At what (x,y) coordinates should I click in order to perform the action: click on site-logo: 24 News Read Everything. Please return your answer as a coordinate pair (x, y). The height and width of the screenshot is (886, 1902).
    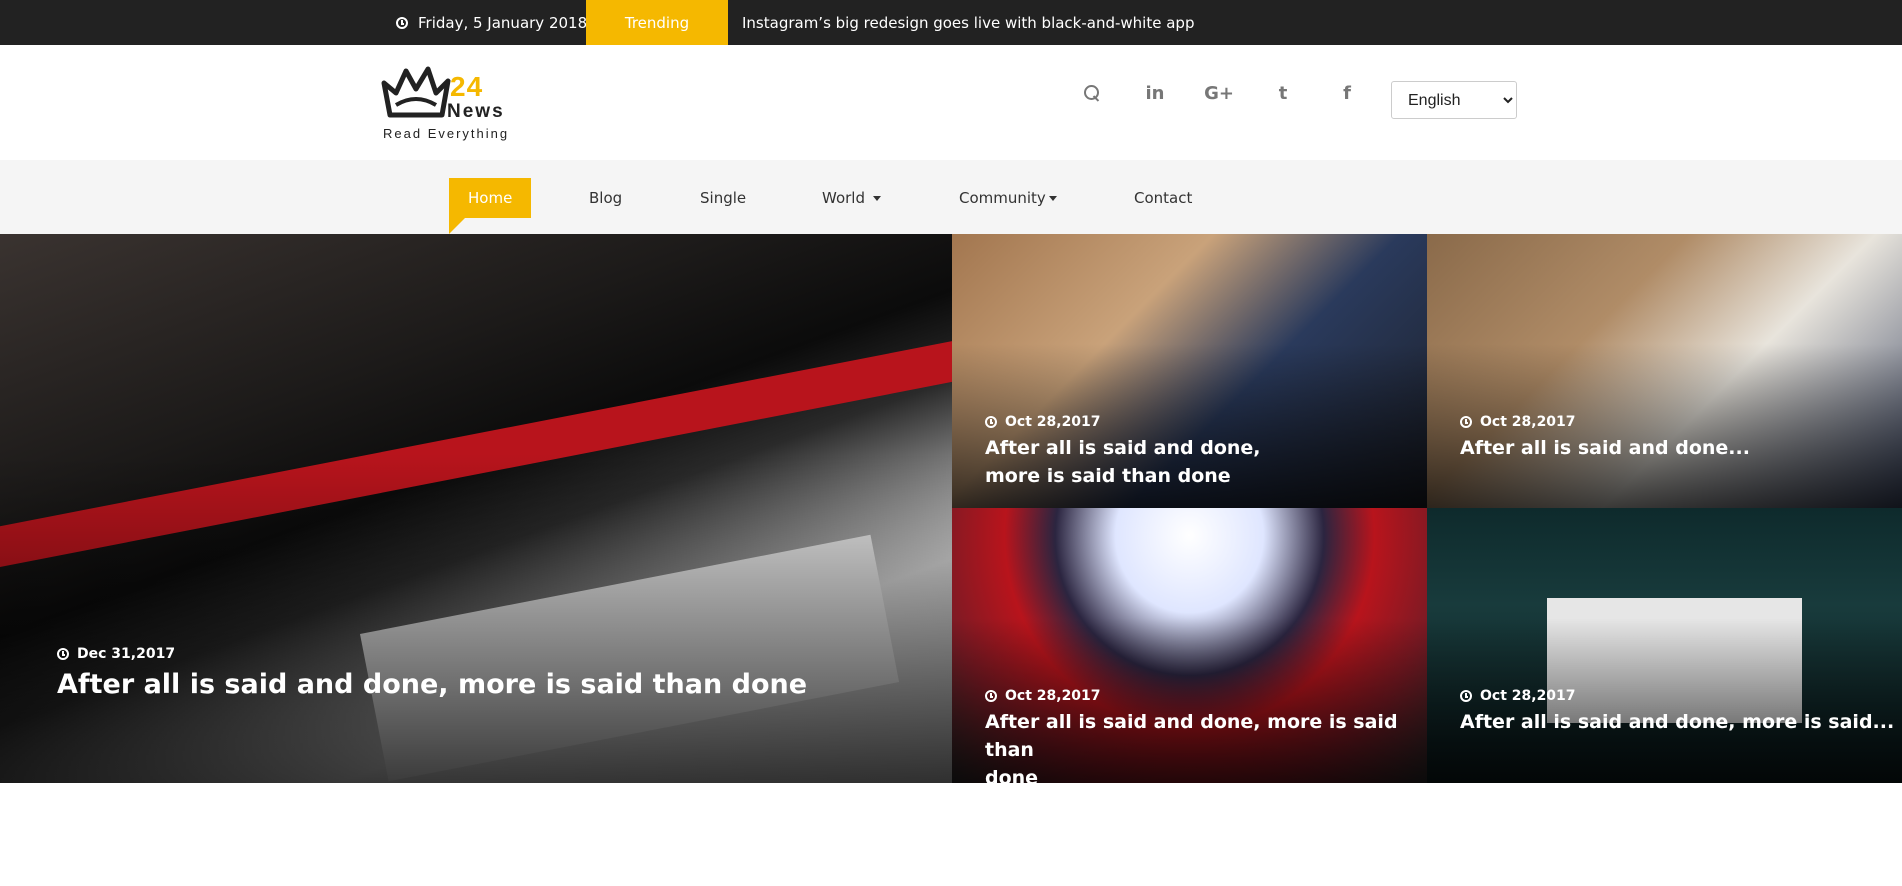
    Looking at the image, I should click on (450, 103).